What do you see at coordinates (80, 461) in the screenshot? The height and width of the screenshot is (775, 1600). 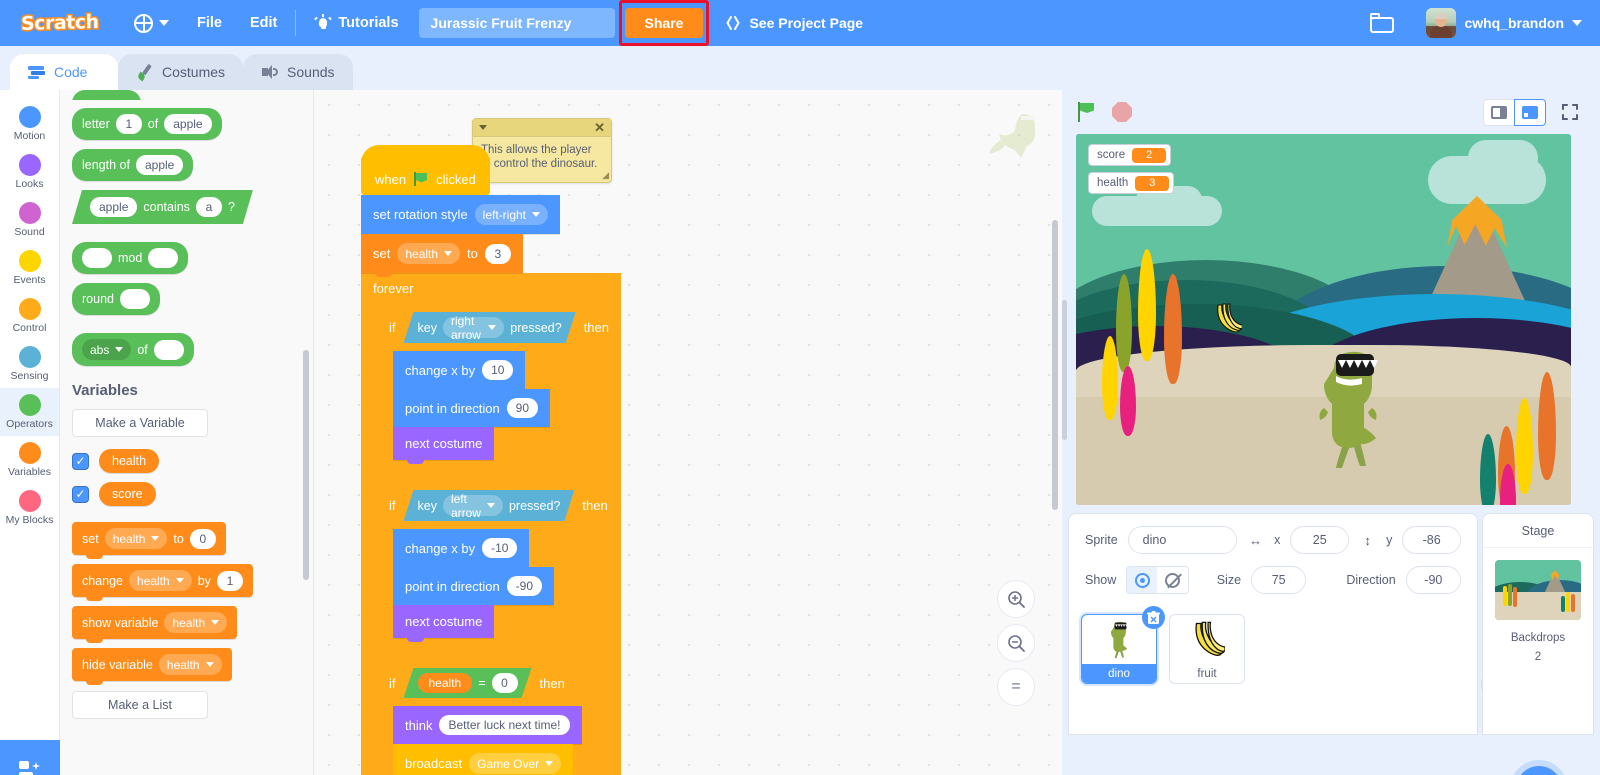 I see `variable-health-checkbox` at bounding box center [80, 461].